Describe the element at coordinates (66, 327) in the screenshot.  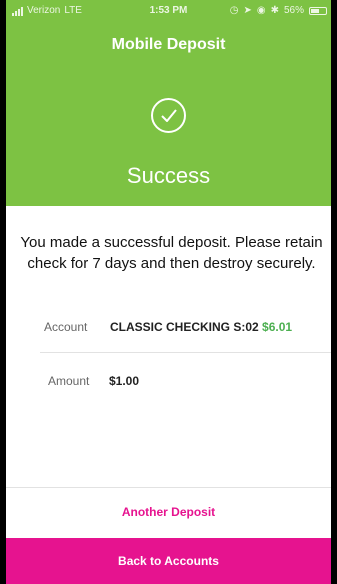
I see `account-label: Account` at that location.